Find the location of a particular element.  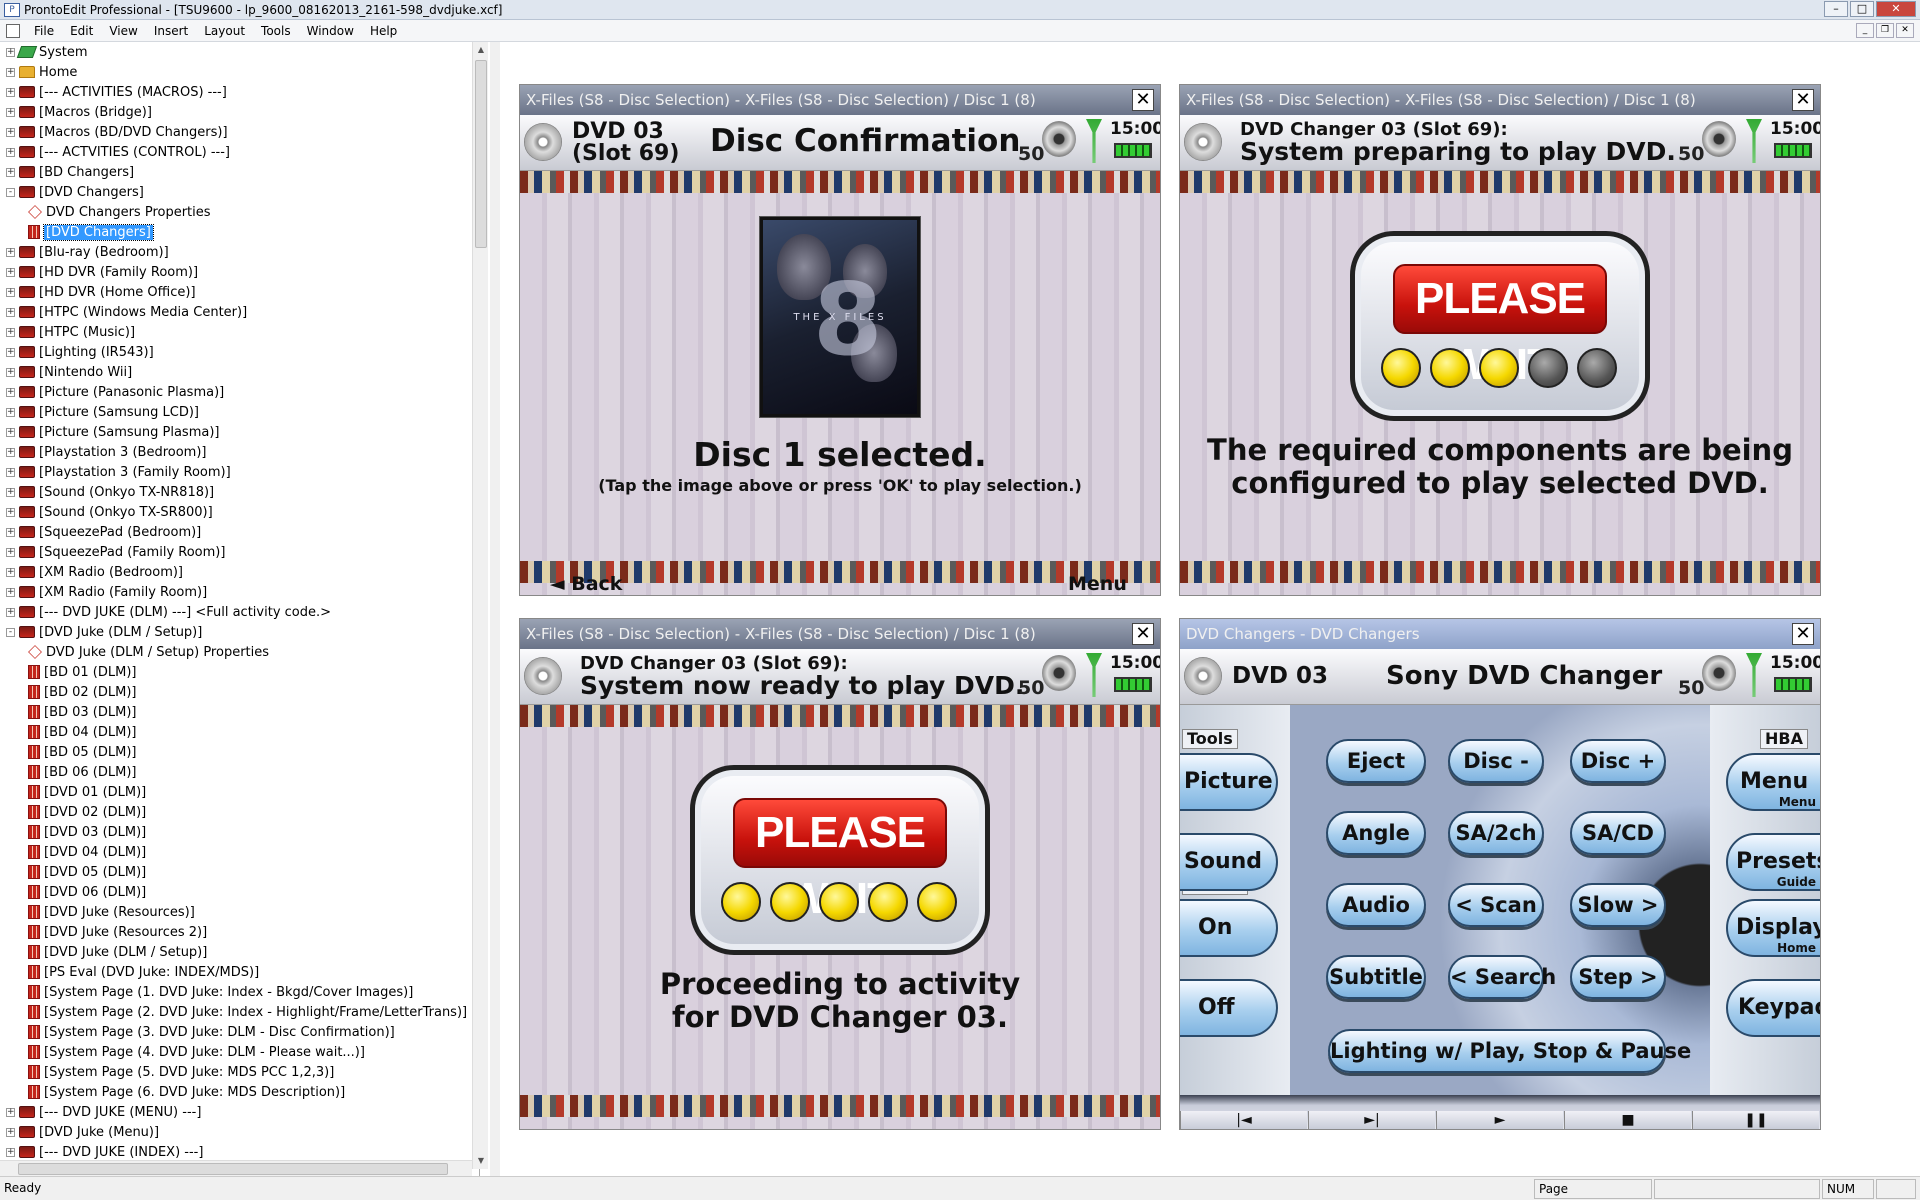

tree-item: [DVD Juke (Resources)] is located at coordinates (111, 912).